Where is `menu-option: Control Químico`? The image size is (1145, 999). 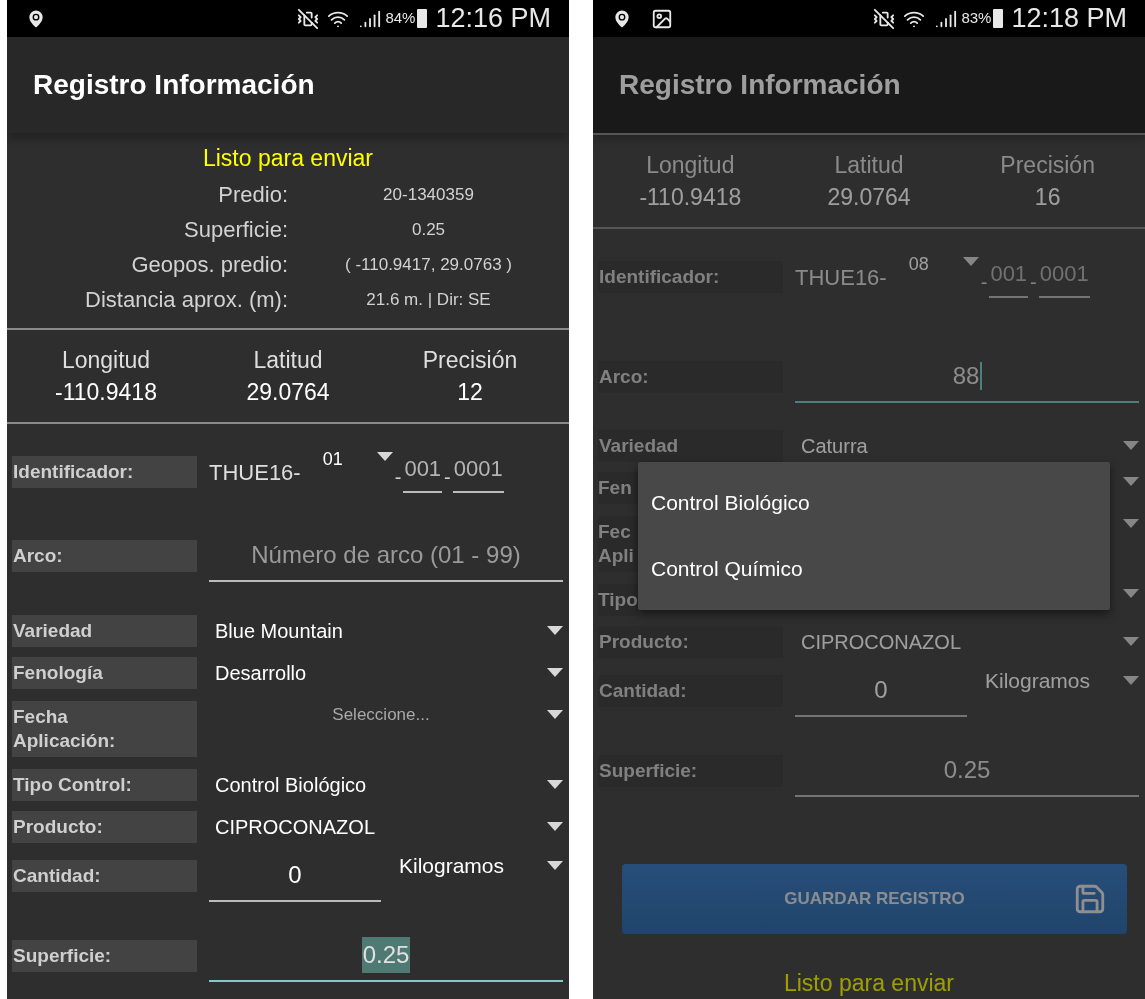 menu-option: Control Químico is located at coordinates (874, 569).